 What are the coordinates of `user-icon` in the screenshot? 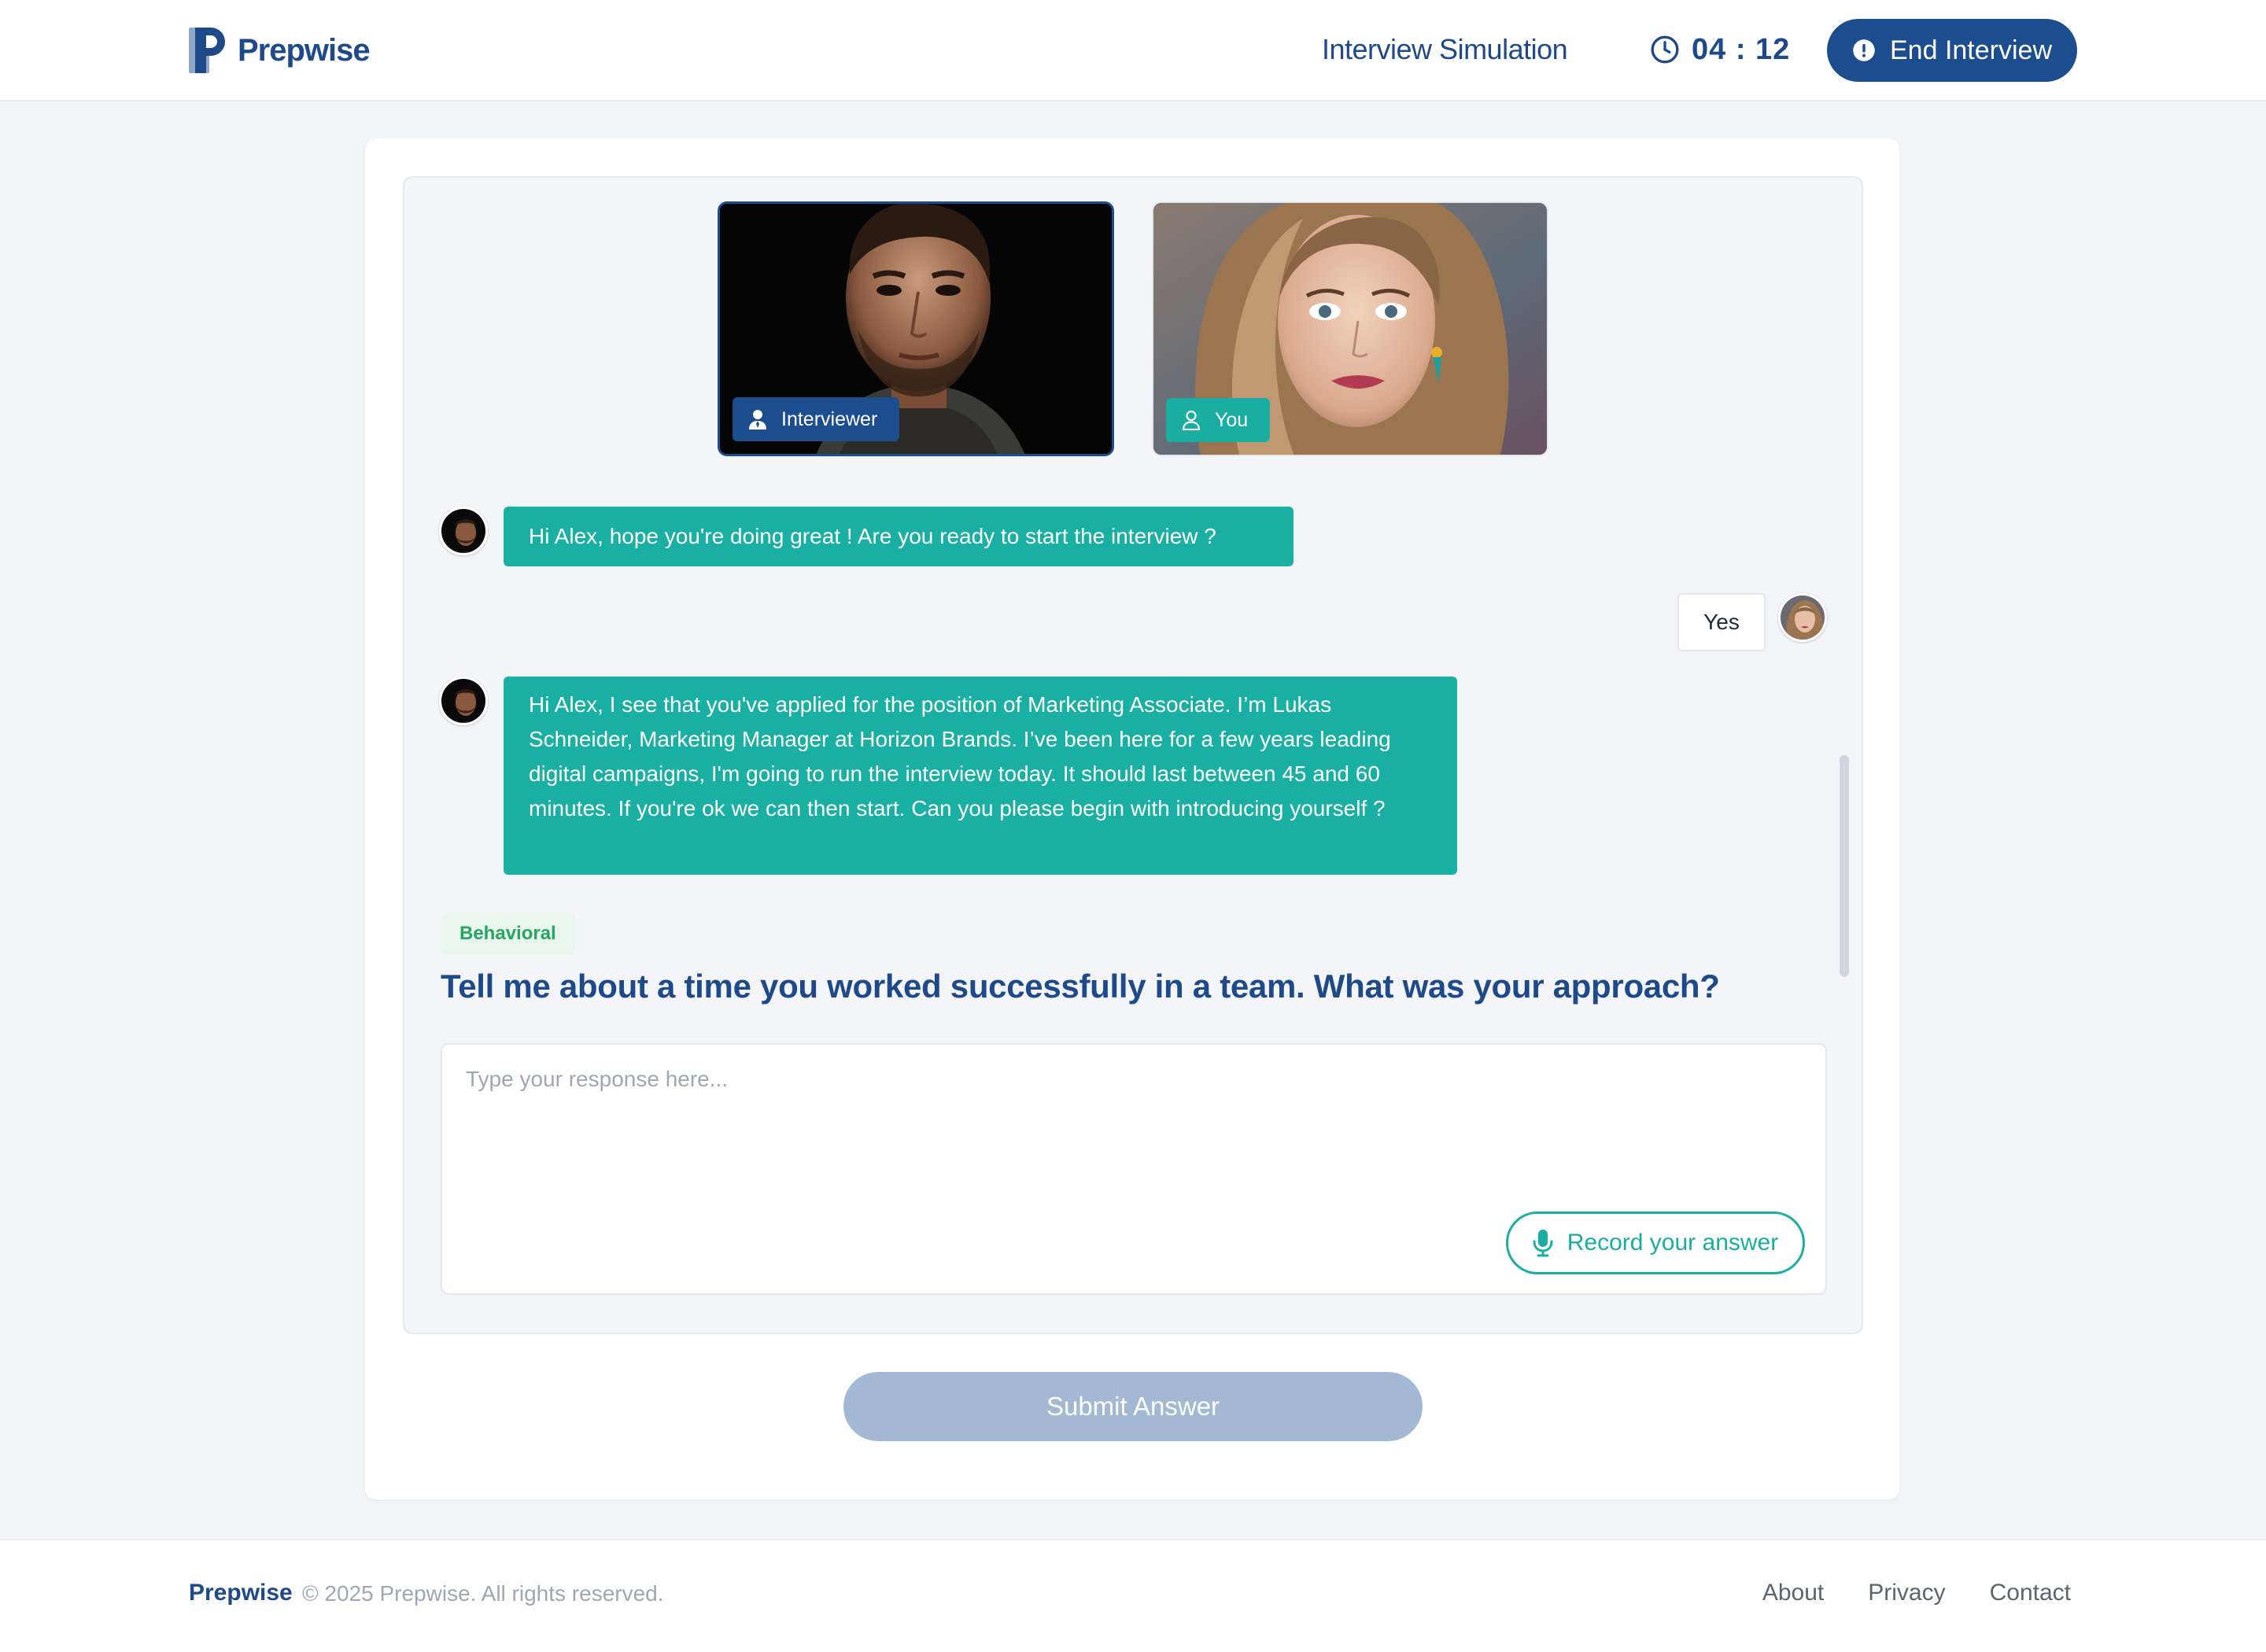 It's located at (1191, 420).